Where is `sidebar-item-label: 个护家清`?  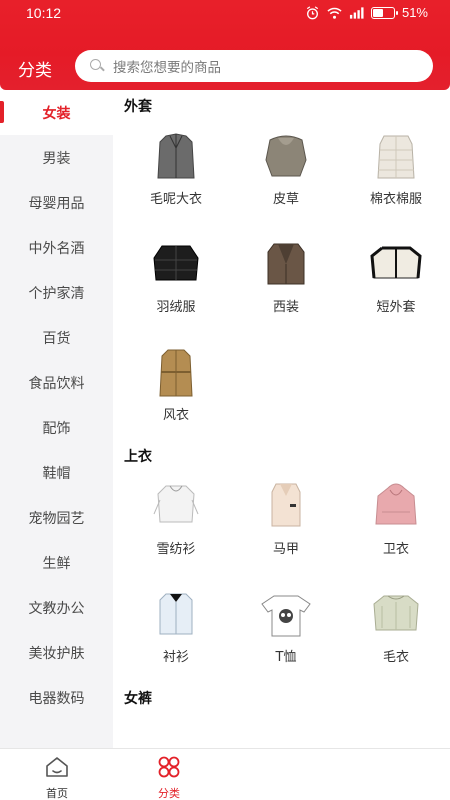
sidebar-item-label: 个护家清 is located at coordinates (56, 293).